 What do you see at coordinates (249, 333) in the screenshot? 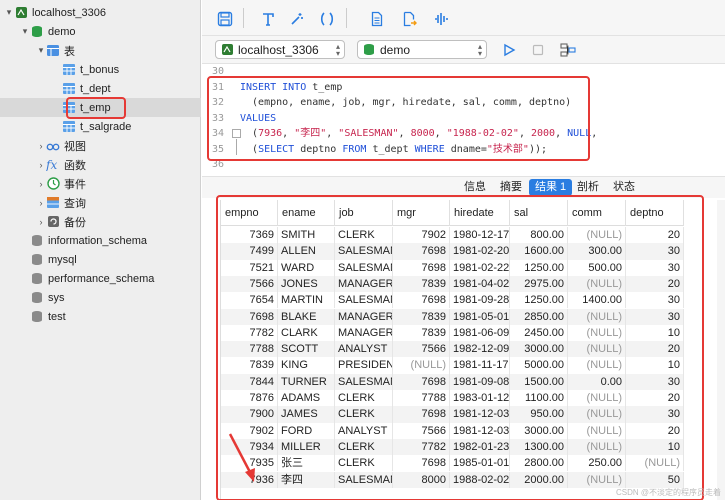
I see `cell-empno: 7782` at bounding box center [249, 333].